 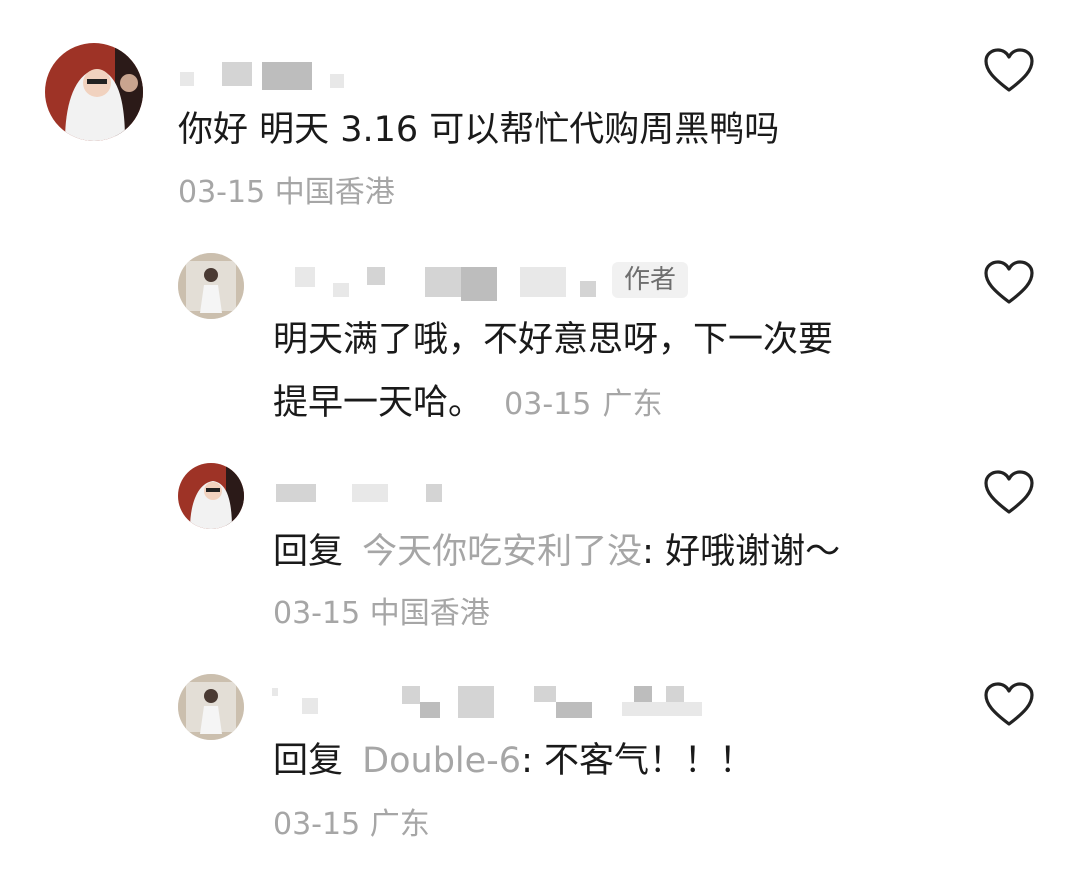 I want to click on comment-meta: 03-15 广东, so click(x=351, y=825).